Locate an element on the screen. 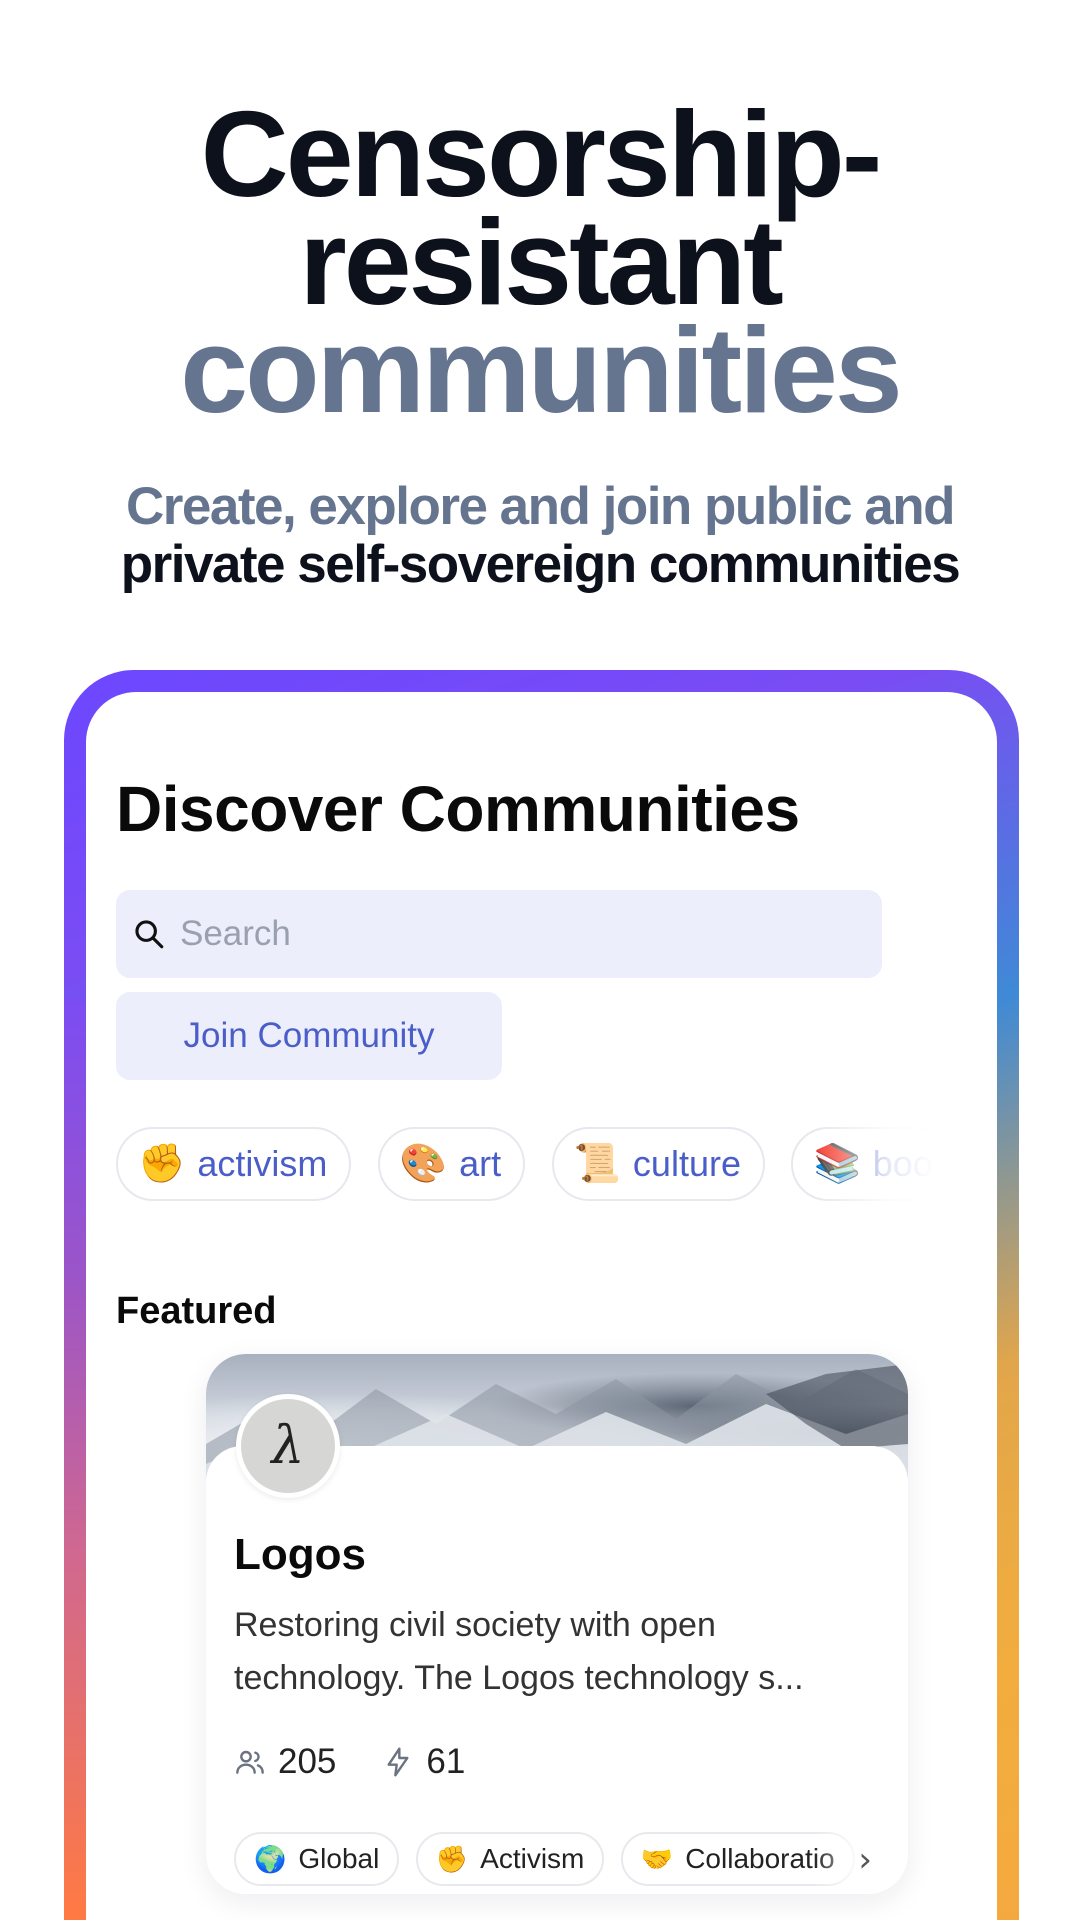 This screenshot has width=1080, height=1920. users-icon is located at coordinates (250, 1762).